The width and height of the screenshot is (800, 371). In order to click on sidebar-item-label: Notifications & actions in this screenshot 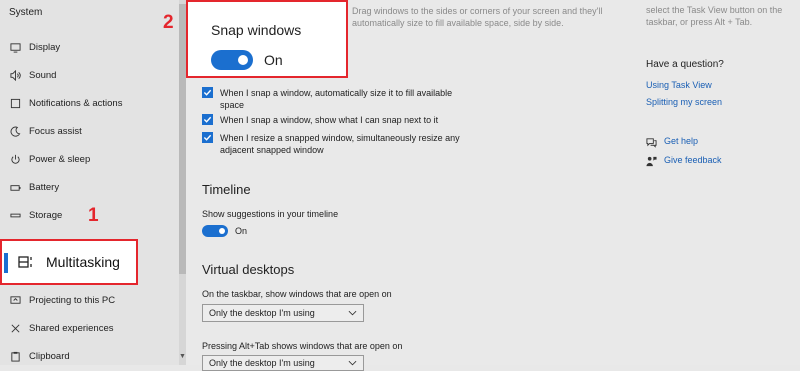, I will do `click(76, 103)`.